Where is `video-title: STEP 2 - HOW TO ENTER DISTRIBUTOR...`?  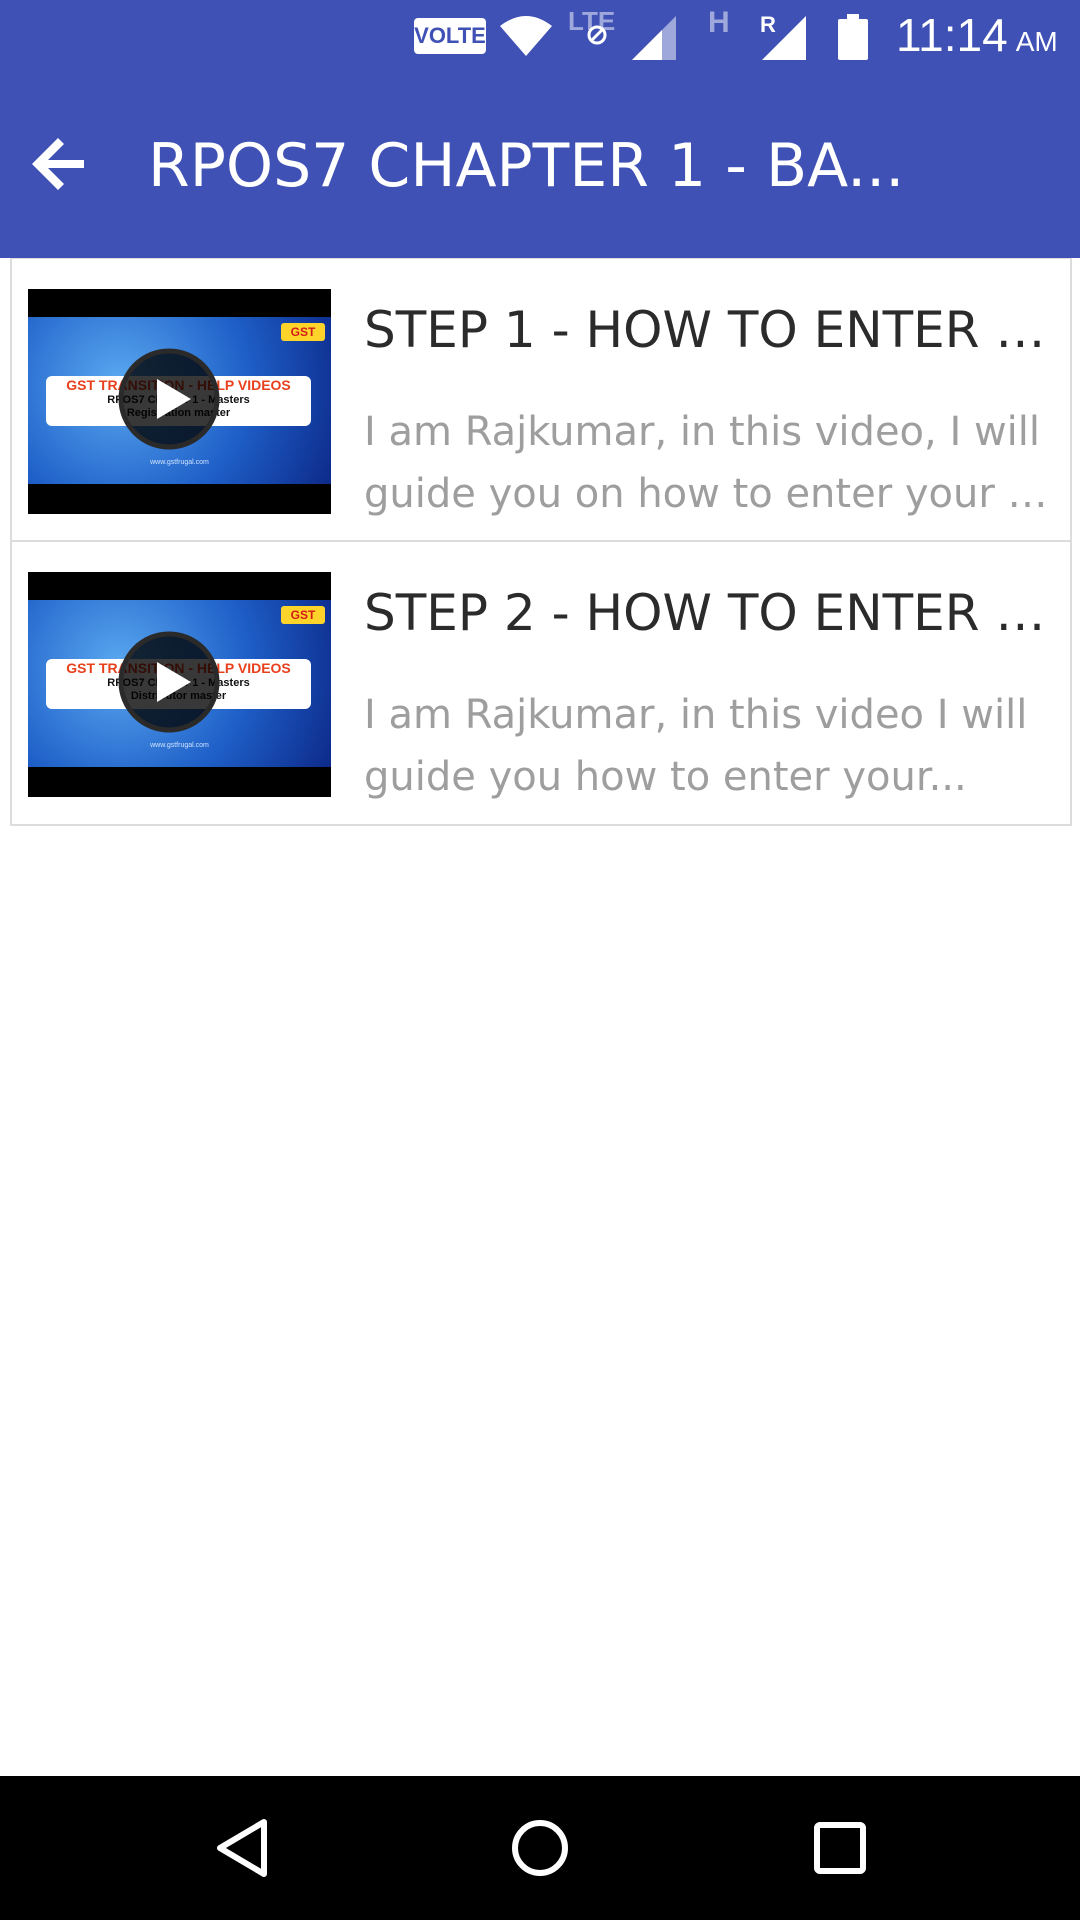 video-title: STEP 2 - HOW TO ENTER DISTRIBUTOR... is located at coordinates (711, 613).